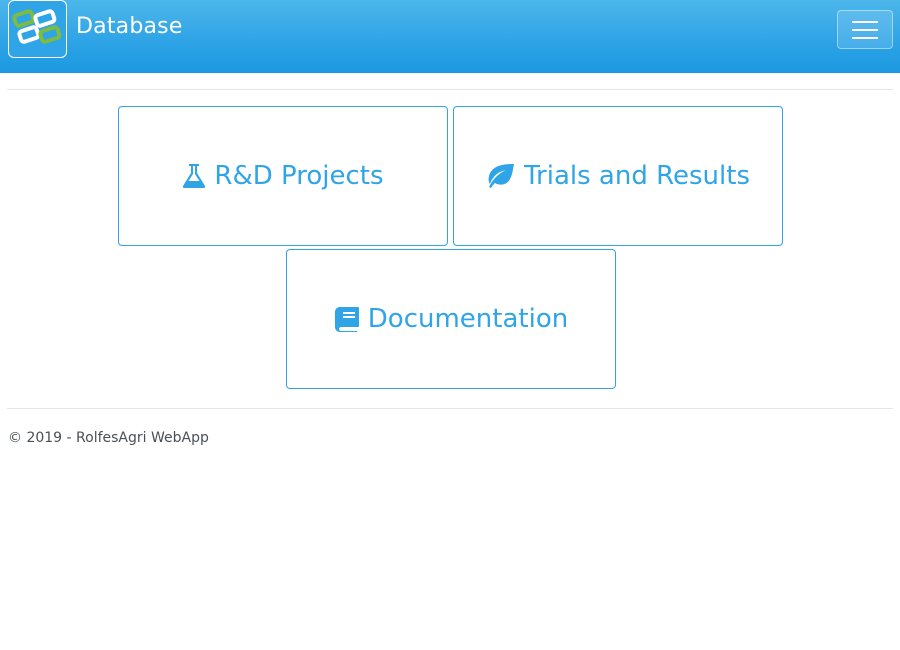  I want to click on rd-projects-label: R&D Projects, so click(299, 176).